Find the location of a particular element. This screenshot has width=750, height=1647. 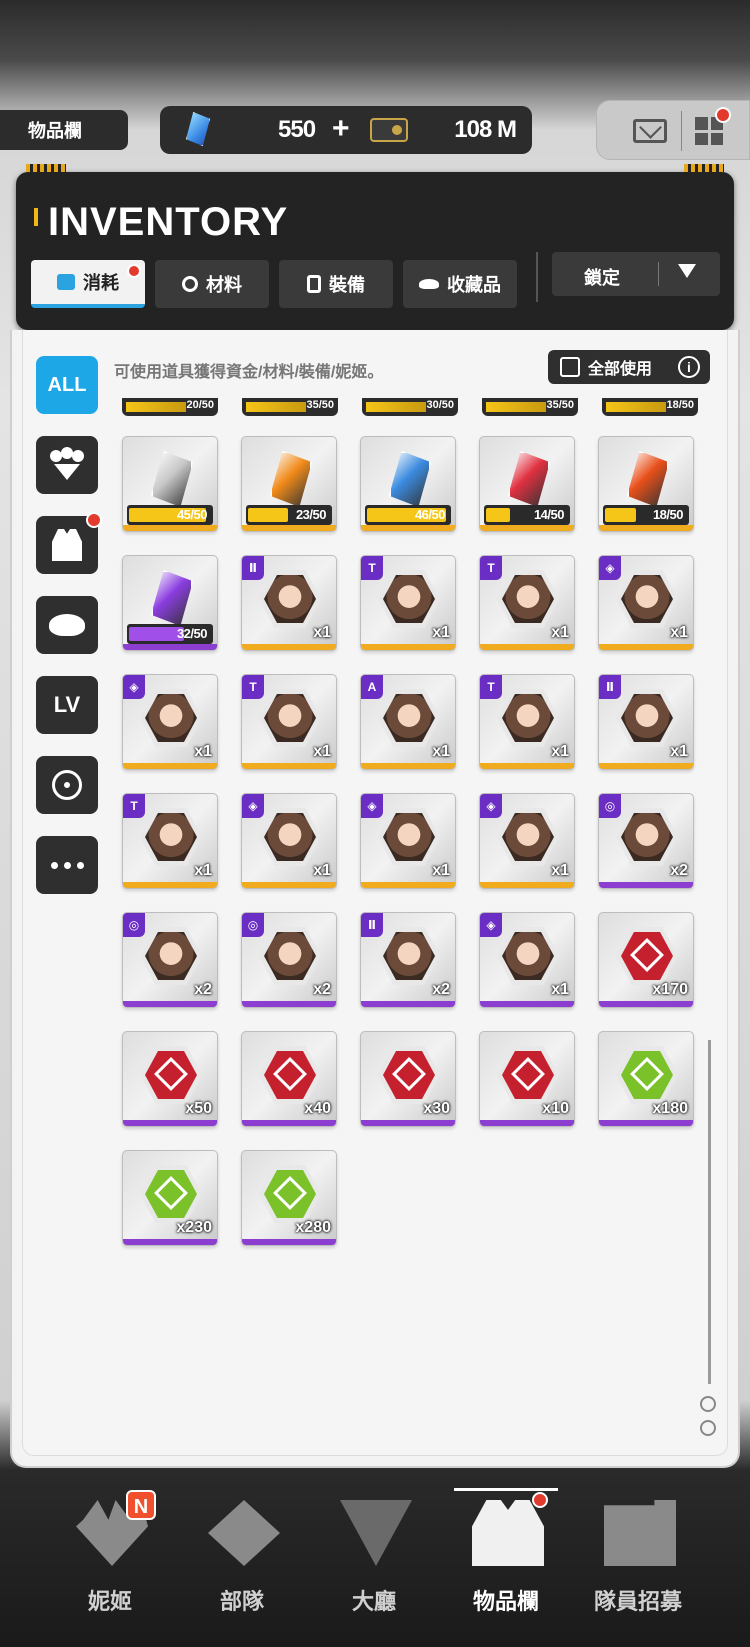

nav-nikke: 妮姬 is located at coordinates (110, 1559).